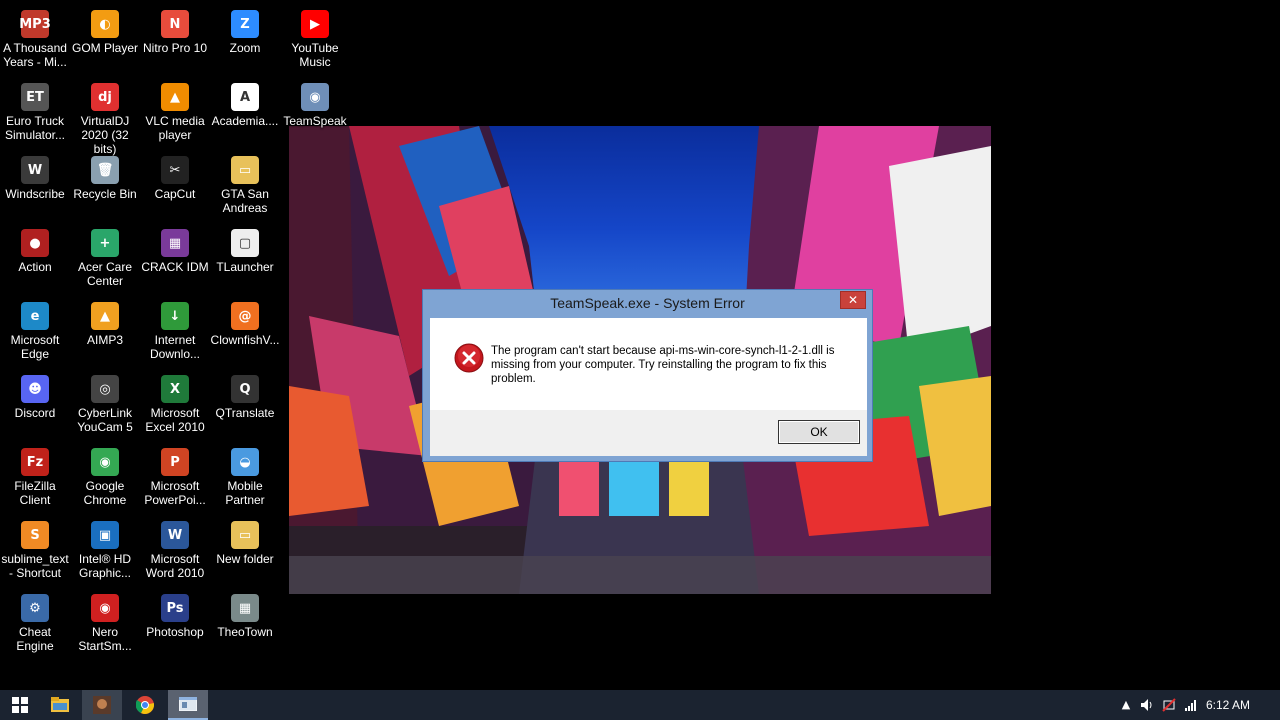 The width and height of the screenshot is (1280, 720). I want to click on dialog-title: TeamSpeak.exe - System Error, so click(647, 303).